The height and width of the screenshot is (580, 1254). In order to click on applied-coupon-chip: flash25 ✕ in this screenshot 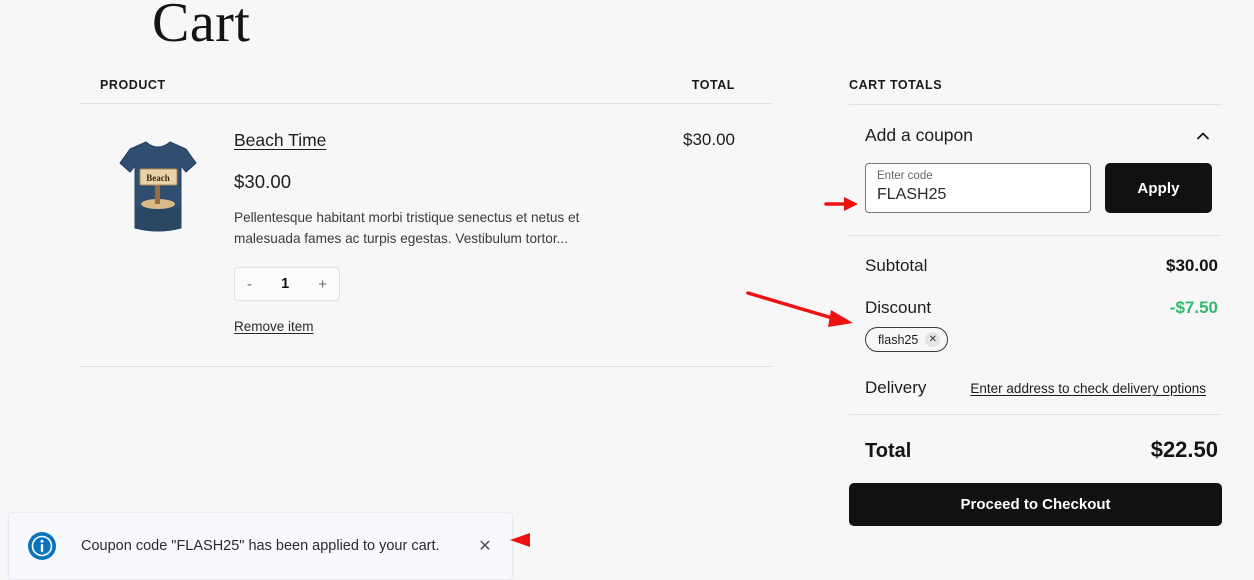, I will do `click(907, 339)`.